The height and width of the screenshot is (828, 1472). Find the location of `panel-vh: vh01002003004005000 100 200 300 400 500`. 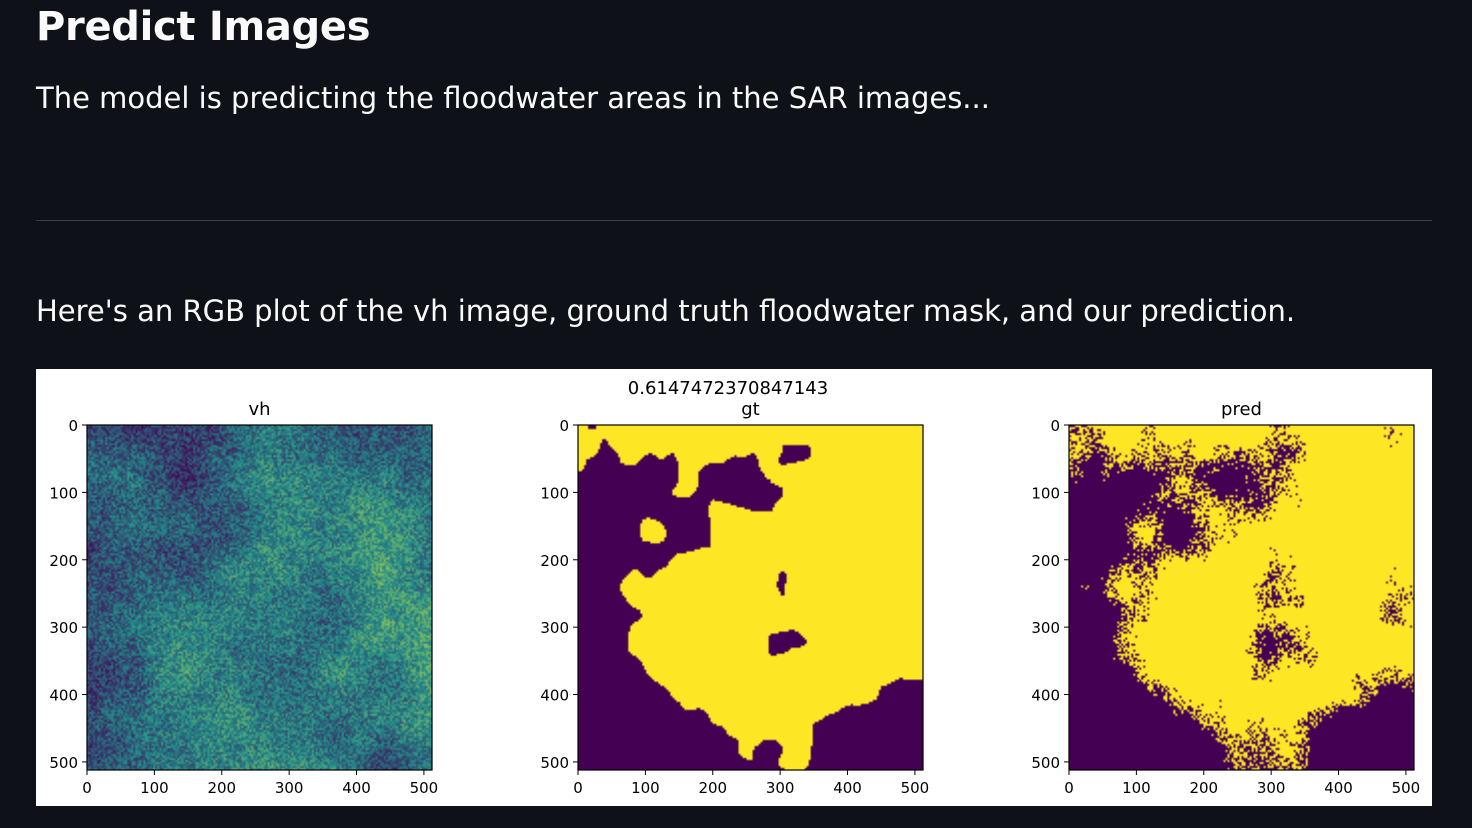

panel-vh: vh01002003004005000 100 200 300 400 500 is located at coordinates (243, 598).